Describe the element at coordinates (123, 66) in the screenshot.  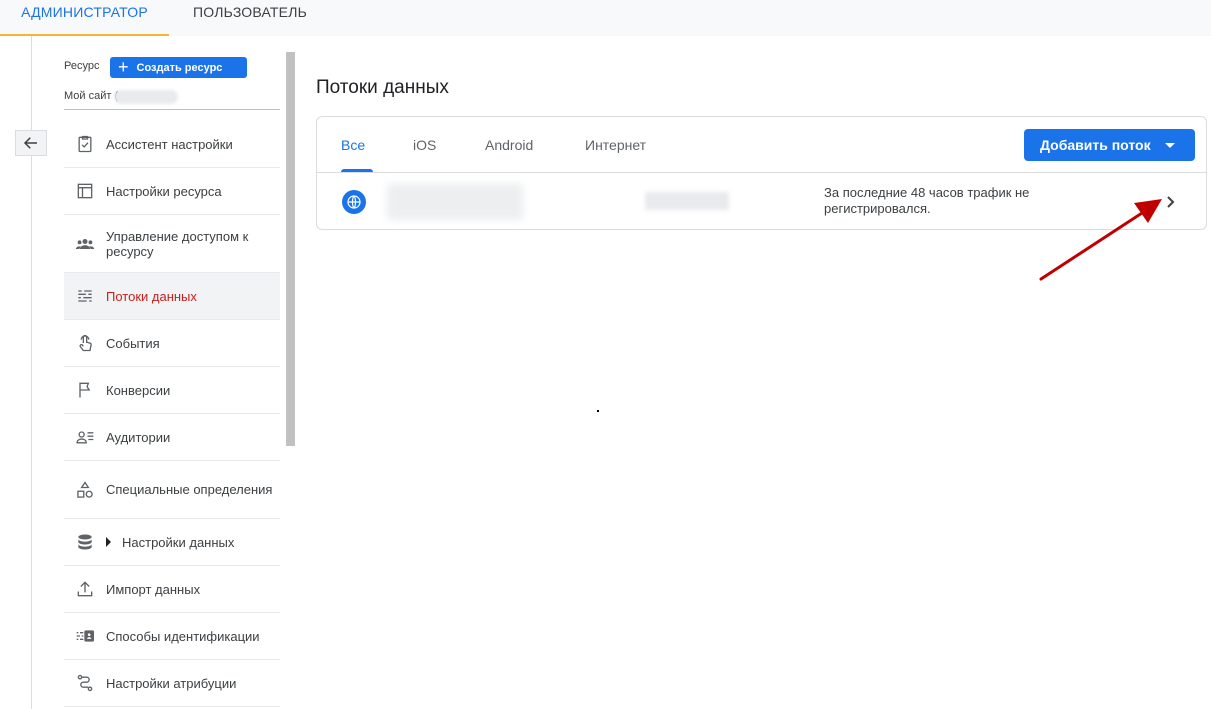
I see `plus-icon: +` at that location.